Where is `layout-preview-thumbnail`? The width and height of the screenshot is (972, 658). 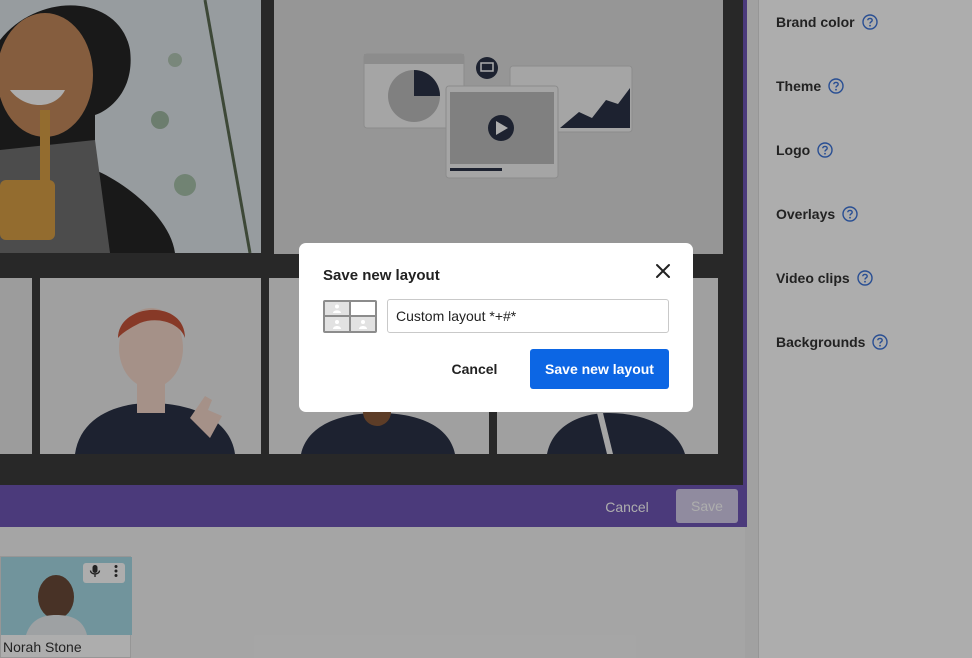 layout-preview-thumbnail is located at coordinates (350, 316).